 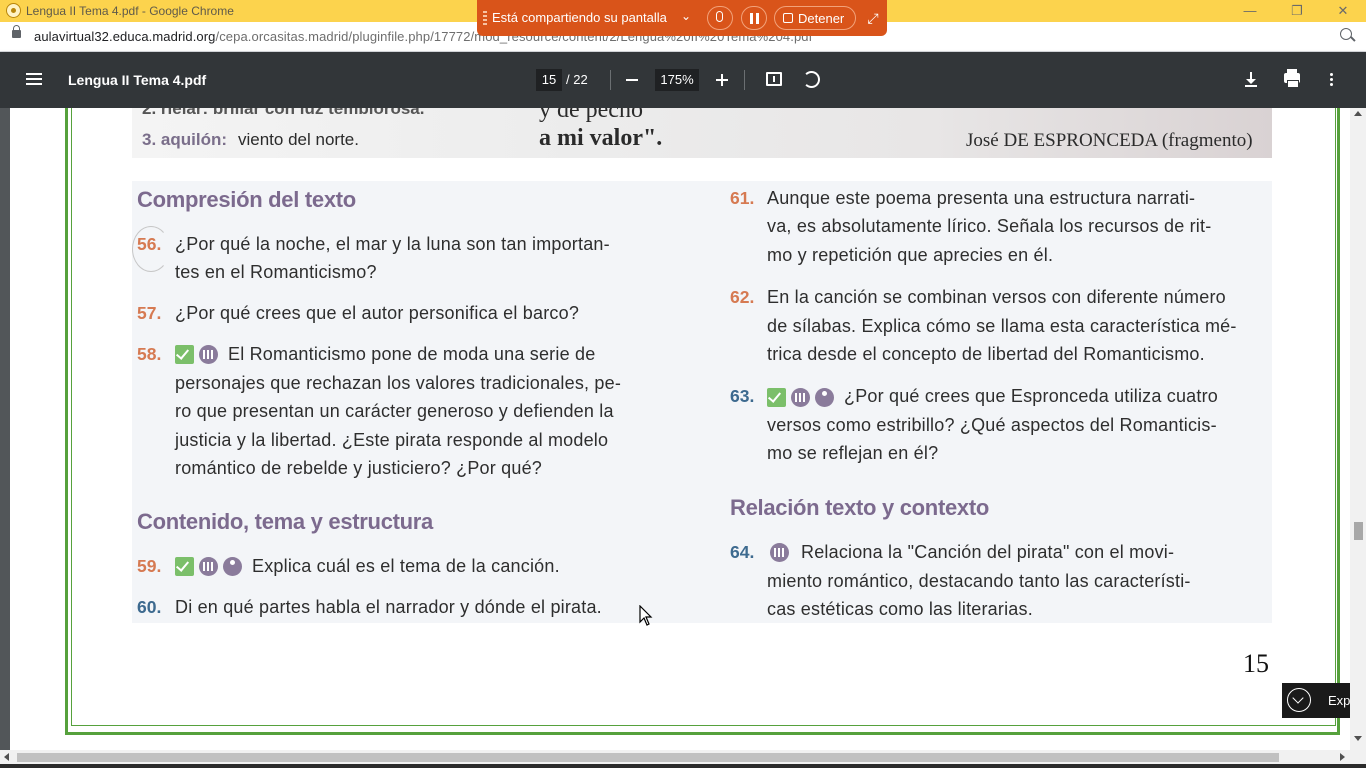 I want to click on microphone-icon, so click(x=719, y=16).